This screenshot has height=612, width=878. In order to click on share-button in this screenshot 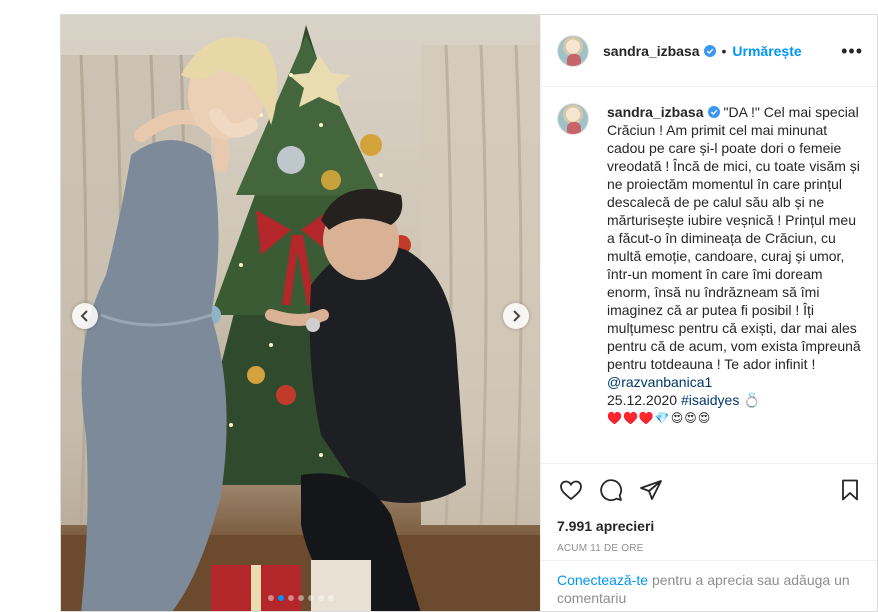, I will do `click(651, 490)`.